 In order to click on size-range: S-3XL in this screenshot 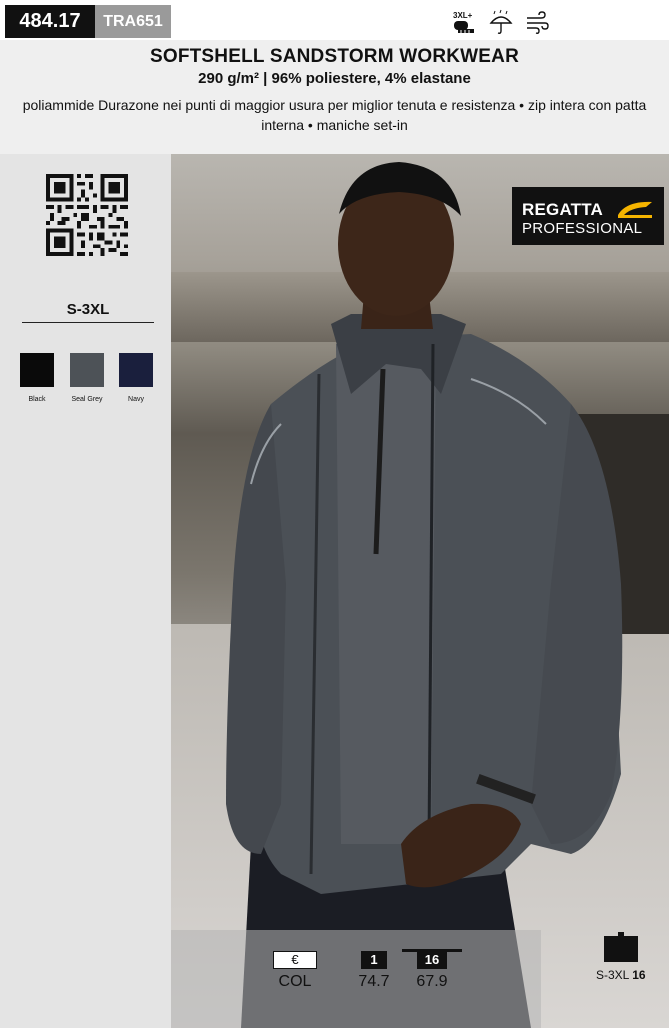, I will do `click(88, 309)`.